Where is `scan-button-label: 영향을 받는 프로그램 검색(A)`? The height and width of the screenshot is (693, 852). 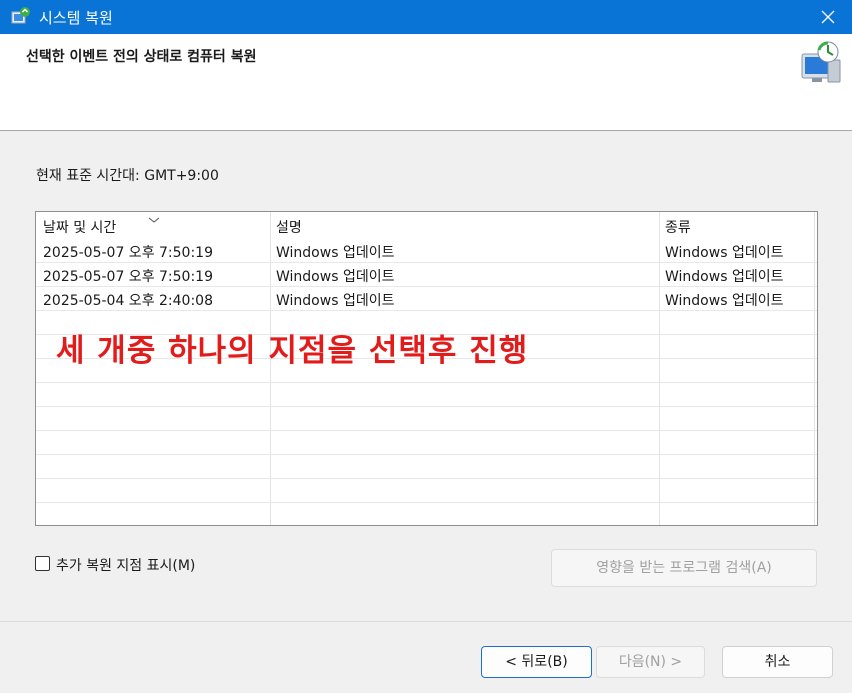
scan-button-label: 영향을 받는 프로그램 검색(A) is located at coordinates (684, 568).